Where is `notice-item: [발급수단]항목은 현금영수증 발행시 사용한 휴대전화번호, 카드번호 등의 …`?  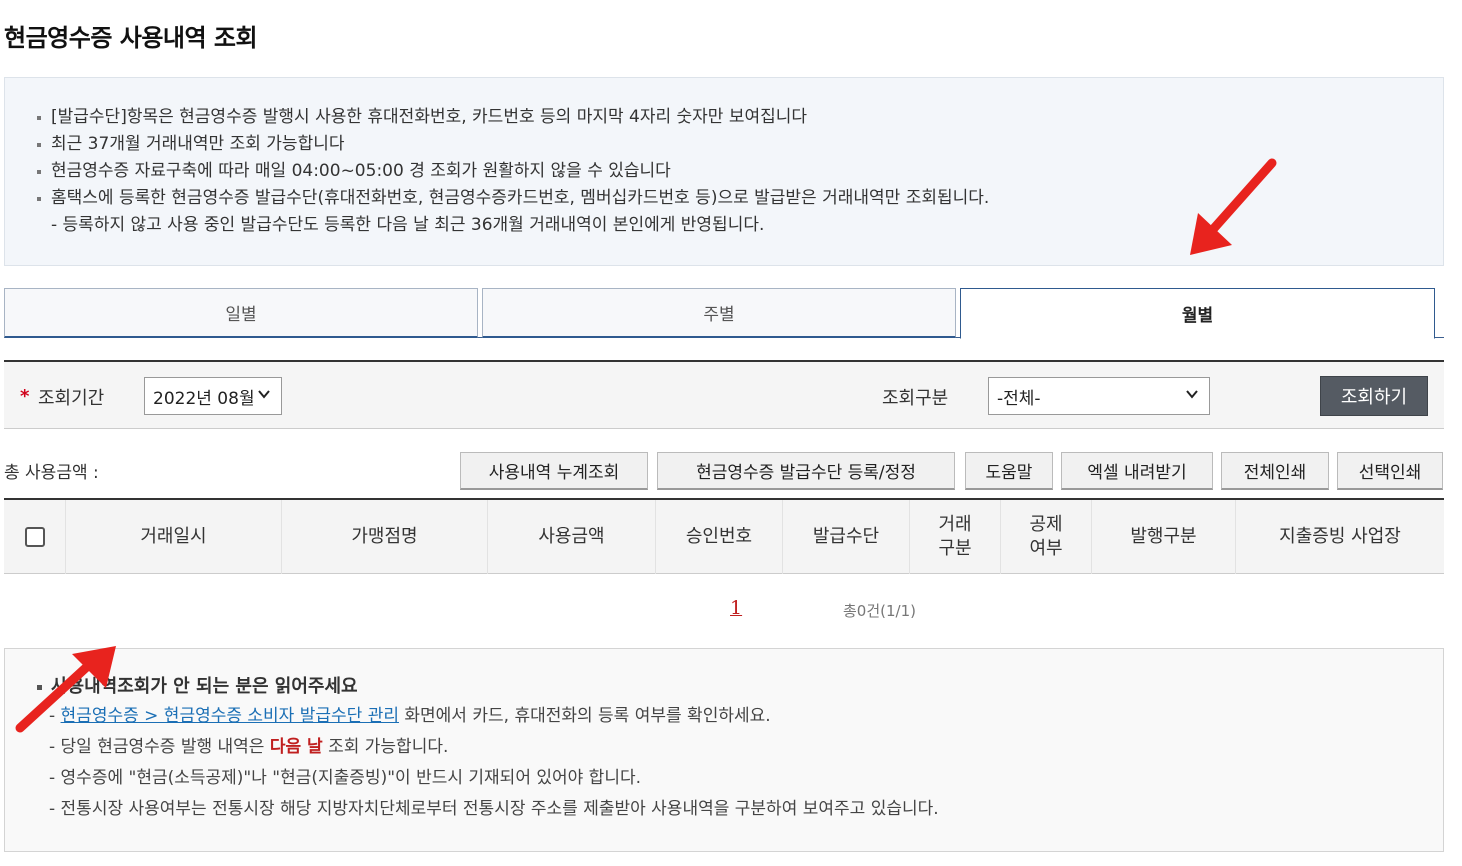
notice-item: [발급수단]항목은 현금영수증 발행시 사용한 휴대전화번호, 카드번호 등의 … is located at coordinates (724, 117).